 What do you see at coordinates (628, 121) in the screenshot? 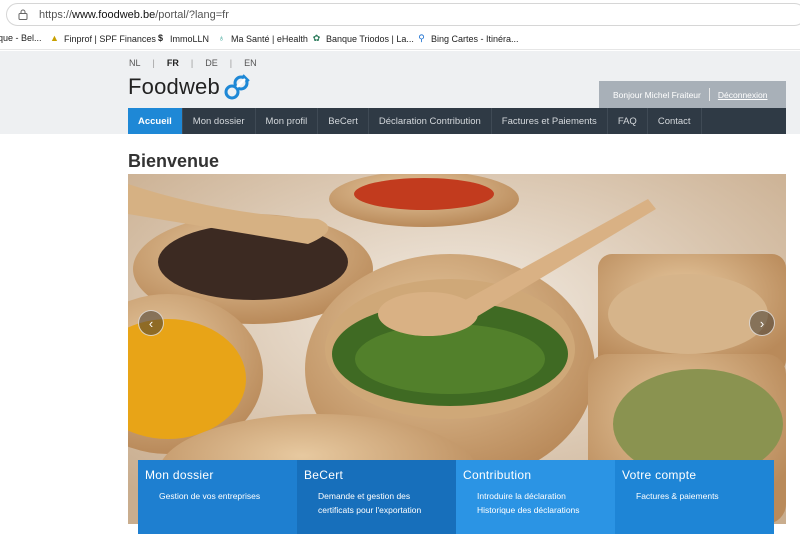
I see `nav-item-faq: FAQ` at bounding box center [628, 121].